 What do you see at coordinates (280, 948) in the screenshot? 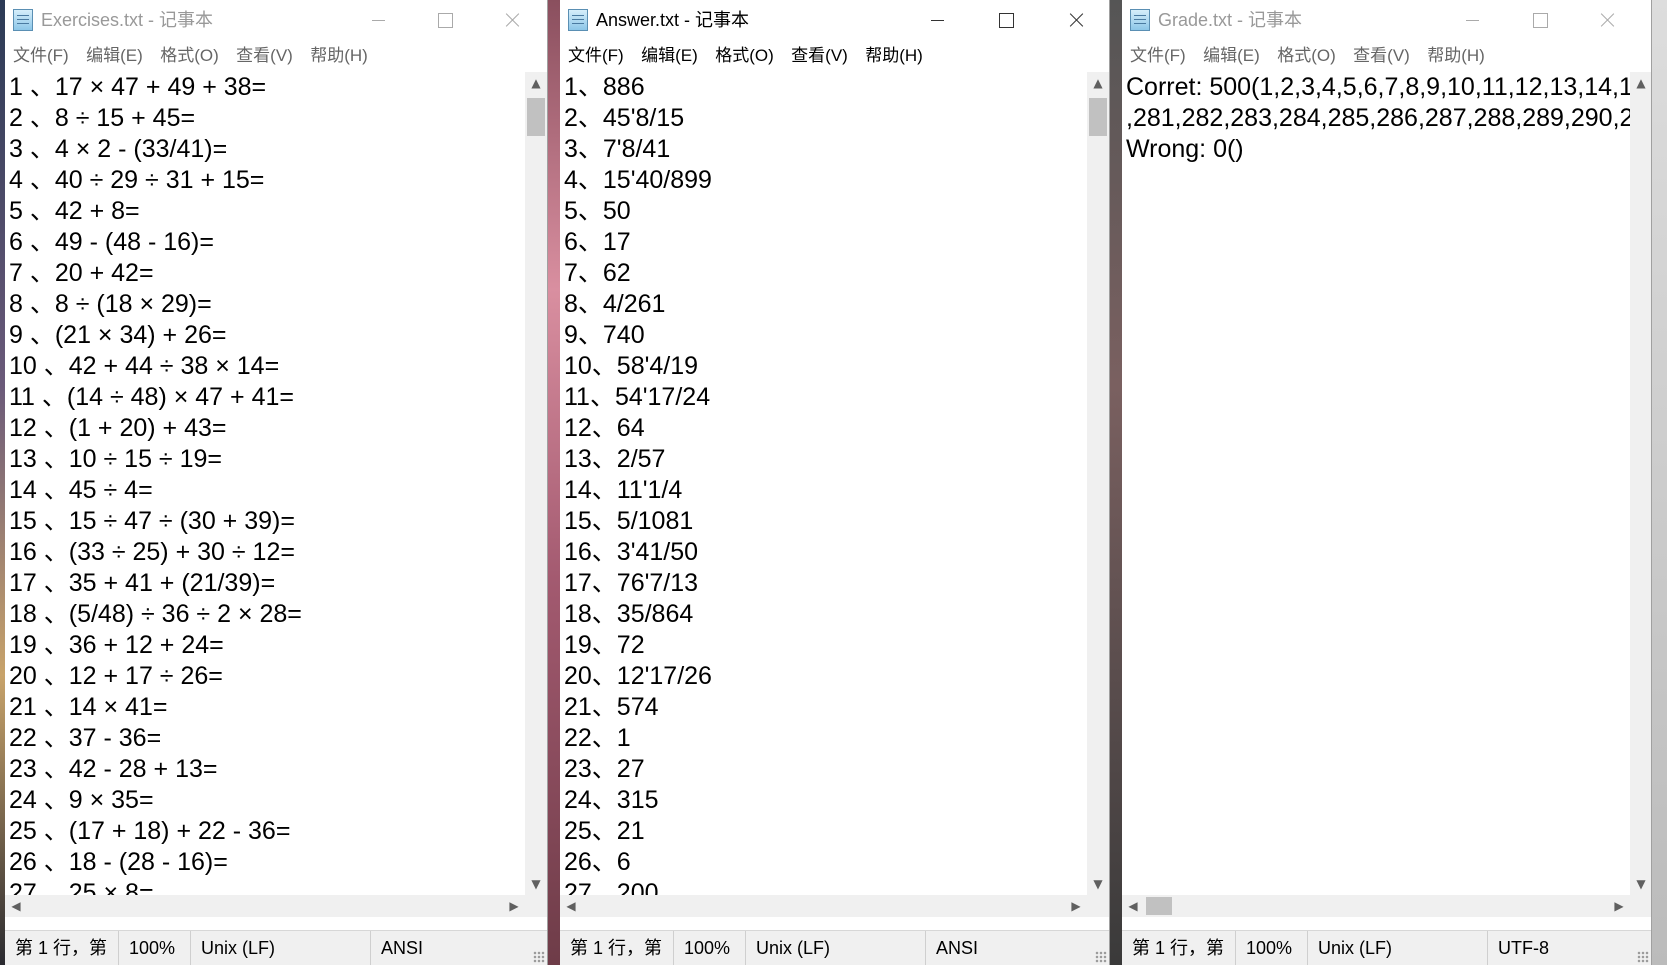
I see `status-line-ending: Unix (LF)` at bounding box center [280, 948].